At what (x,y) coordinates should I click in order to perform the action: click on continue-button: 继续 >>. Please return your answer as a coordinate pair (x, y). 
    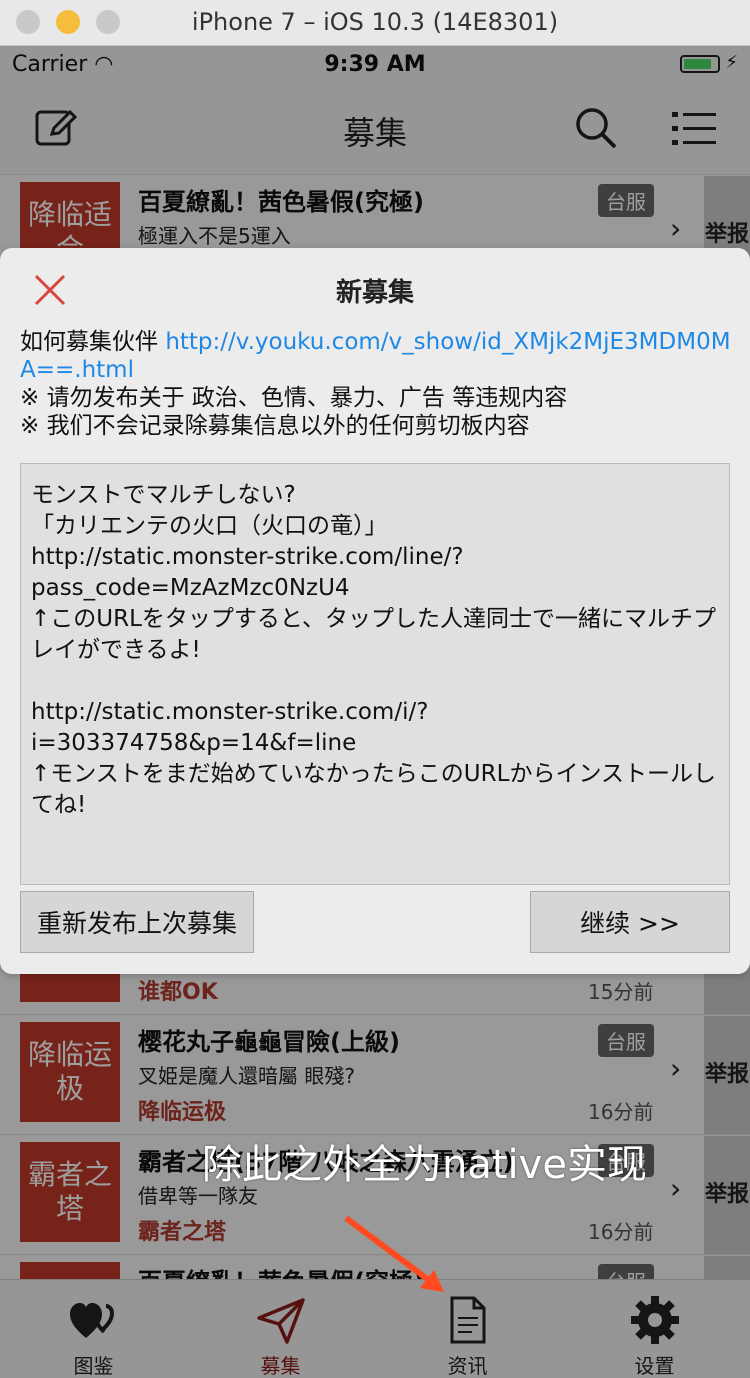
    Looking at the image, I should click on (630, 922).